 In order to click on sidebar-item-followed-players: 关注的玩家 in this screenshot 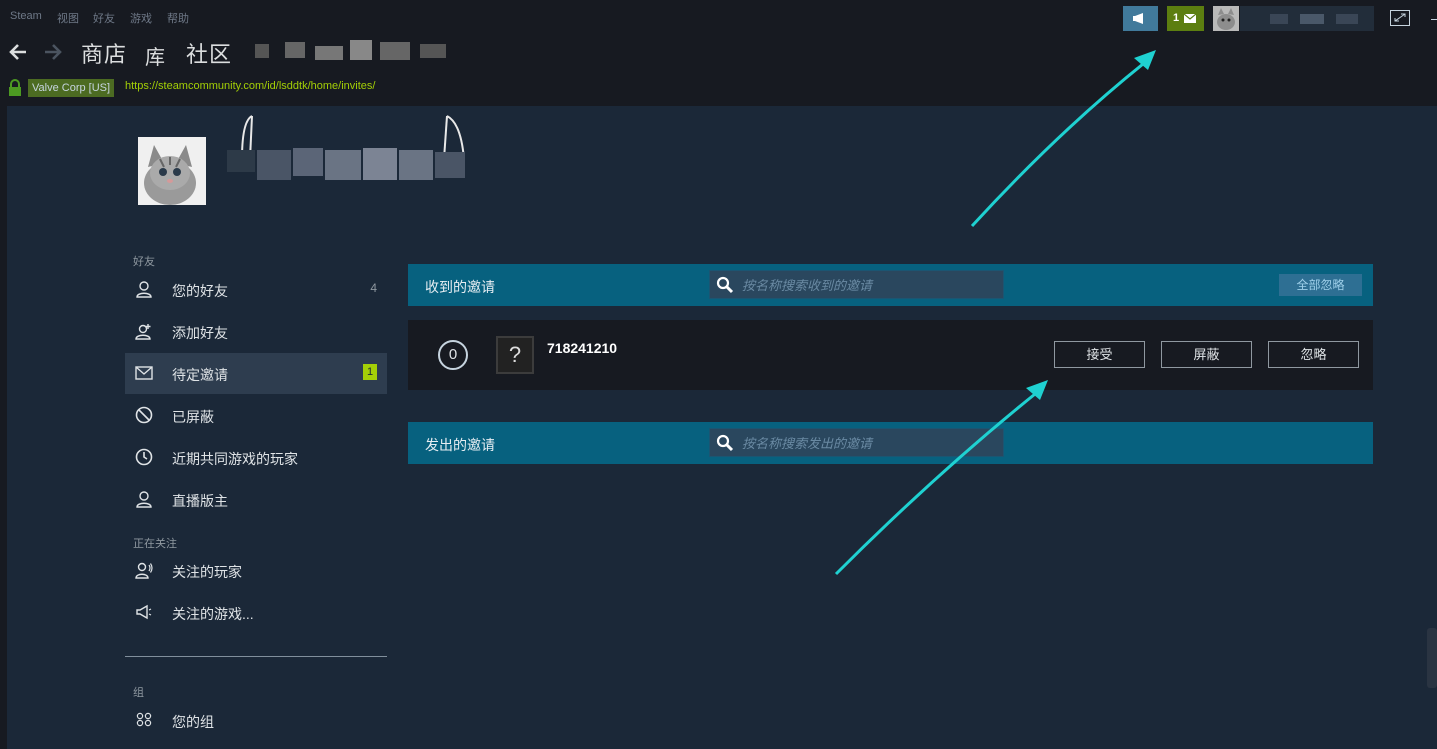, I will do `click(256, 570)`.